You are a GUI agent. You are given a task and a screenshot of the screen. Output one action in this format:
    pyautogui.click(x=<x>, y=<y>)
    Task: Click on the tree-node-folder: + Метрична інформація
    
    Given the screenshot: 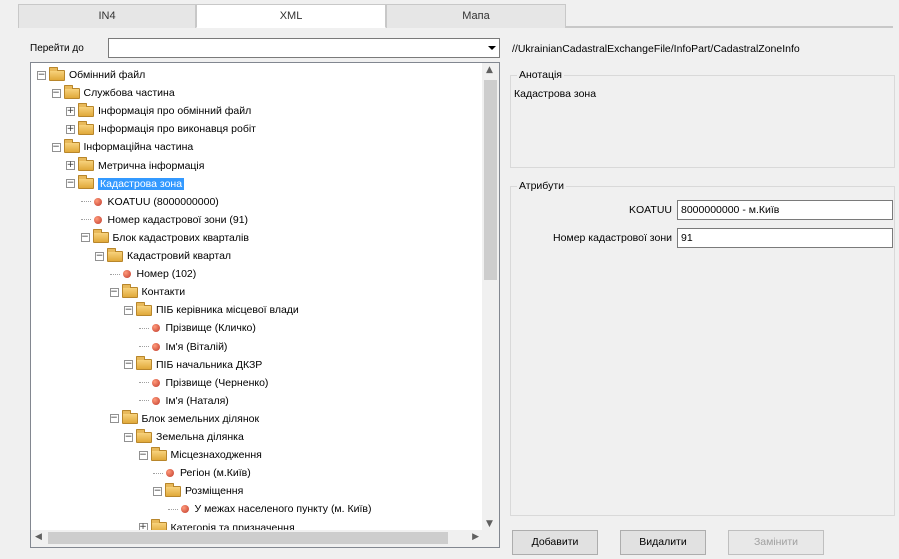 What is the action you would take?
    pyautogui.click(x=135, y=166)
    